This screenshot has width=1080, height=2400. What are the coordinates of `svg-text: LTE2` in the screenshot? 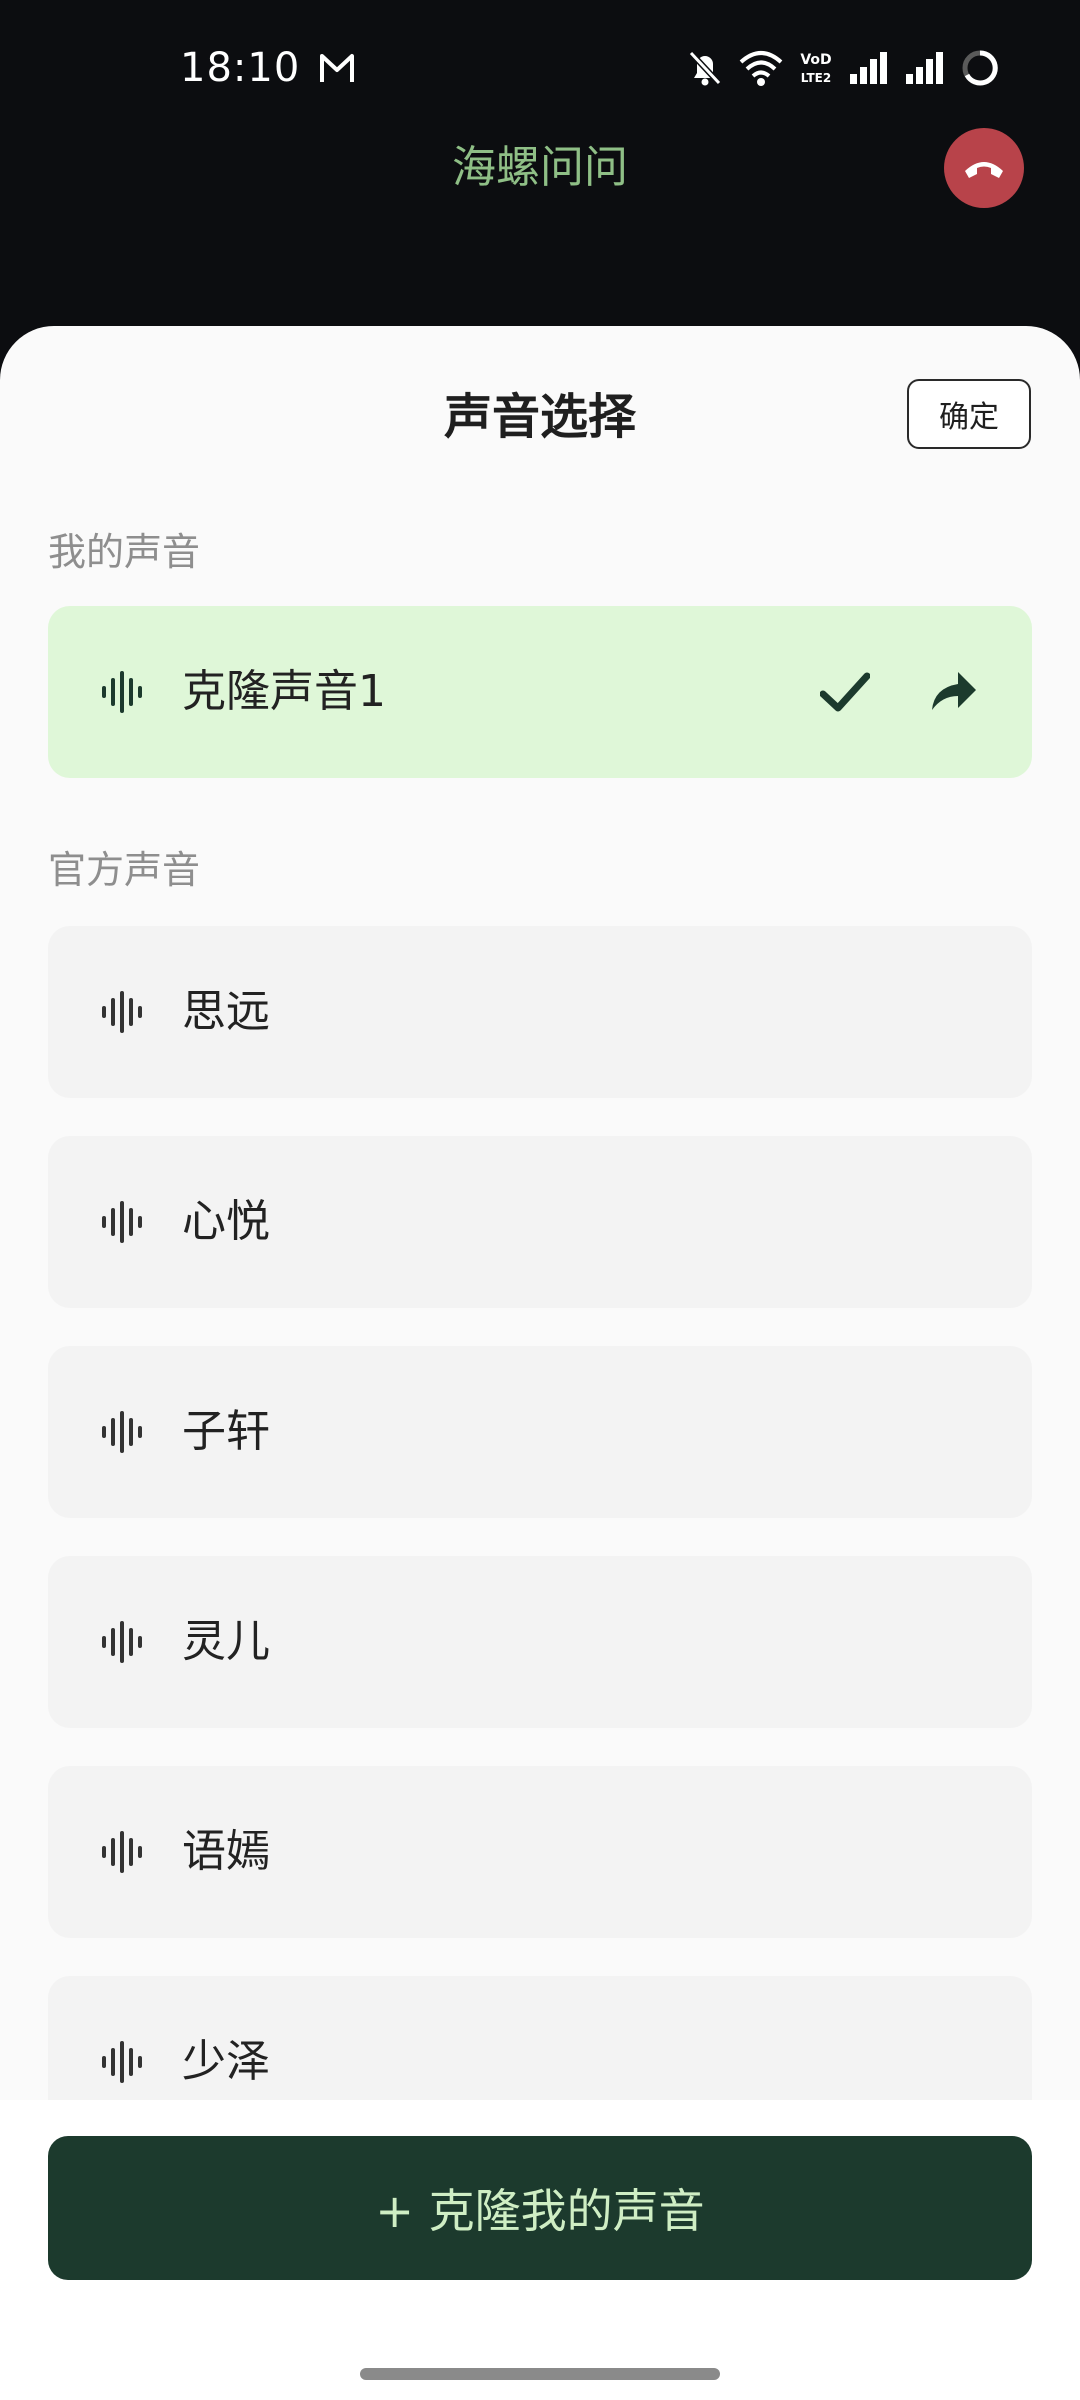 It's located at (816, 78).